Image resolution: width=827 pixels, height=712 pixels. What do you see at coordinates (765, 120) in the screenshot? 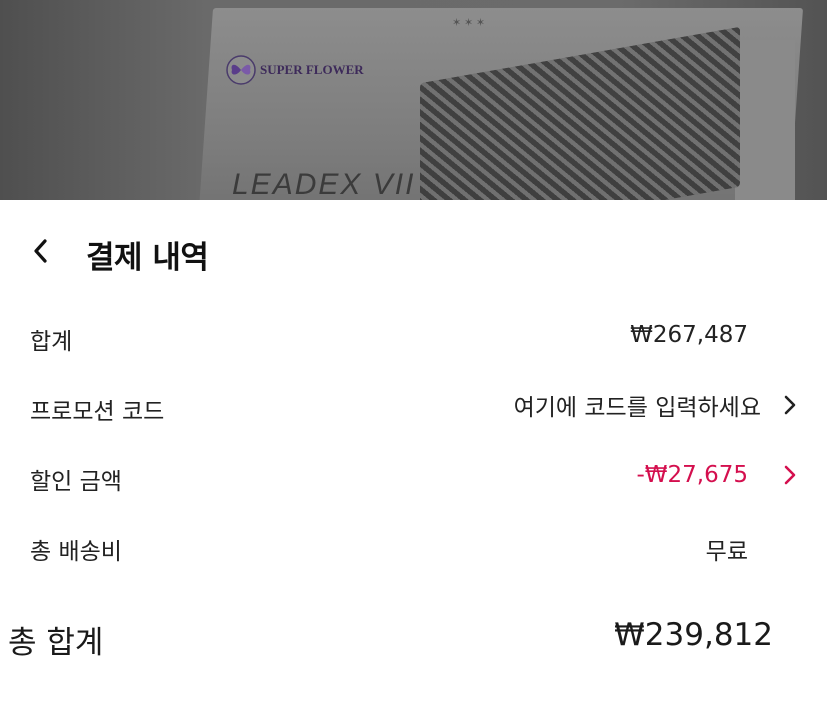
I see `product-box-side` at bounding box center [765, 120].